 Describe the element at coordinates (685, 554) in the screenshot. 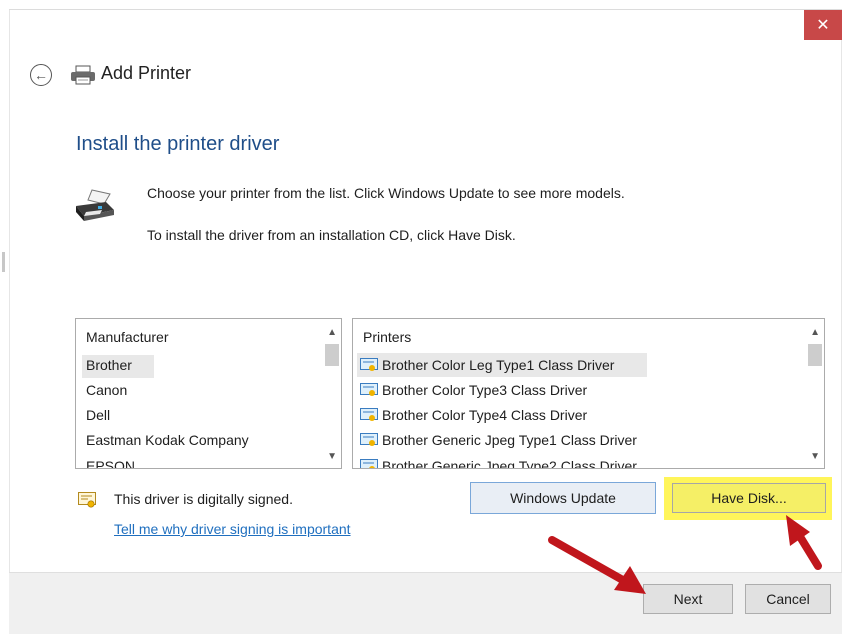

I see `annotation-arrows` at that location.